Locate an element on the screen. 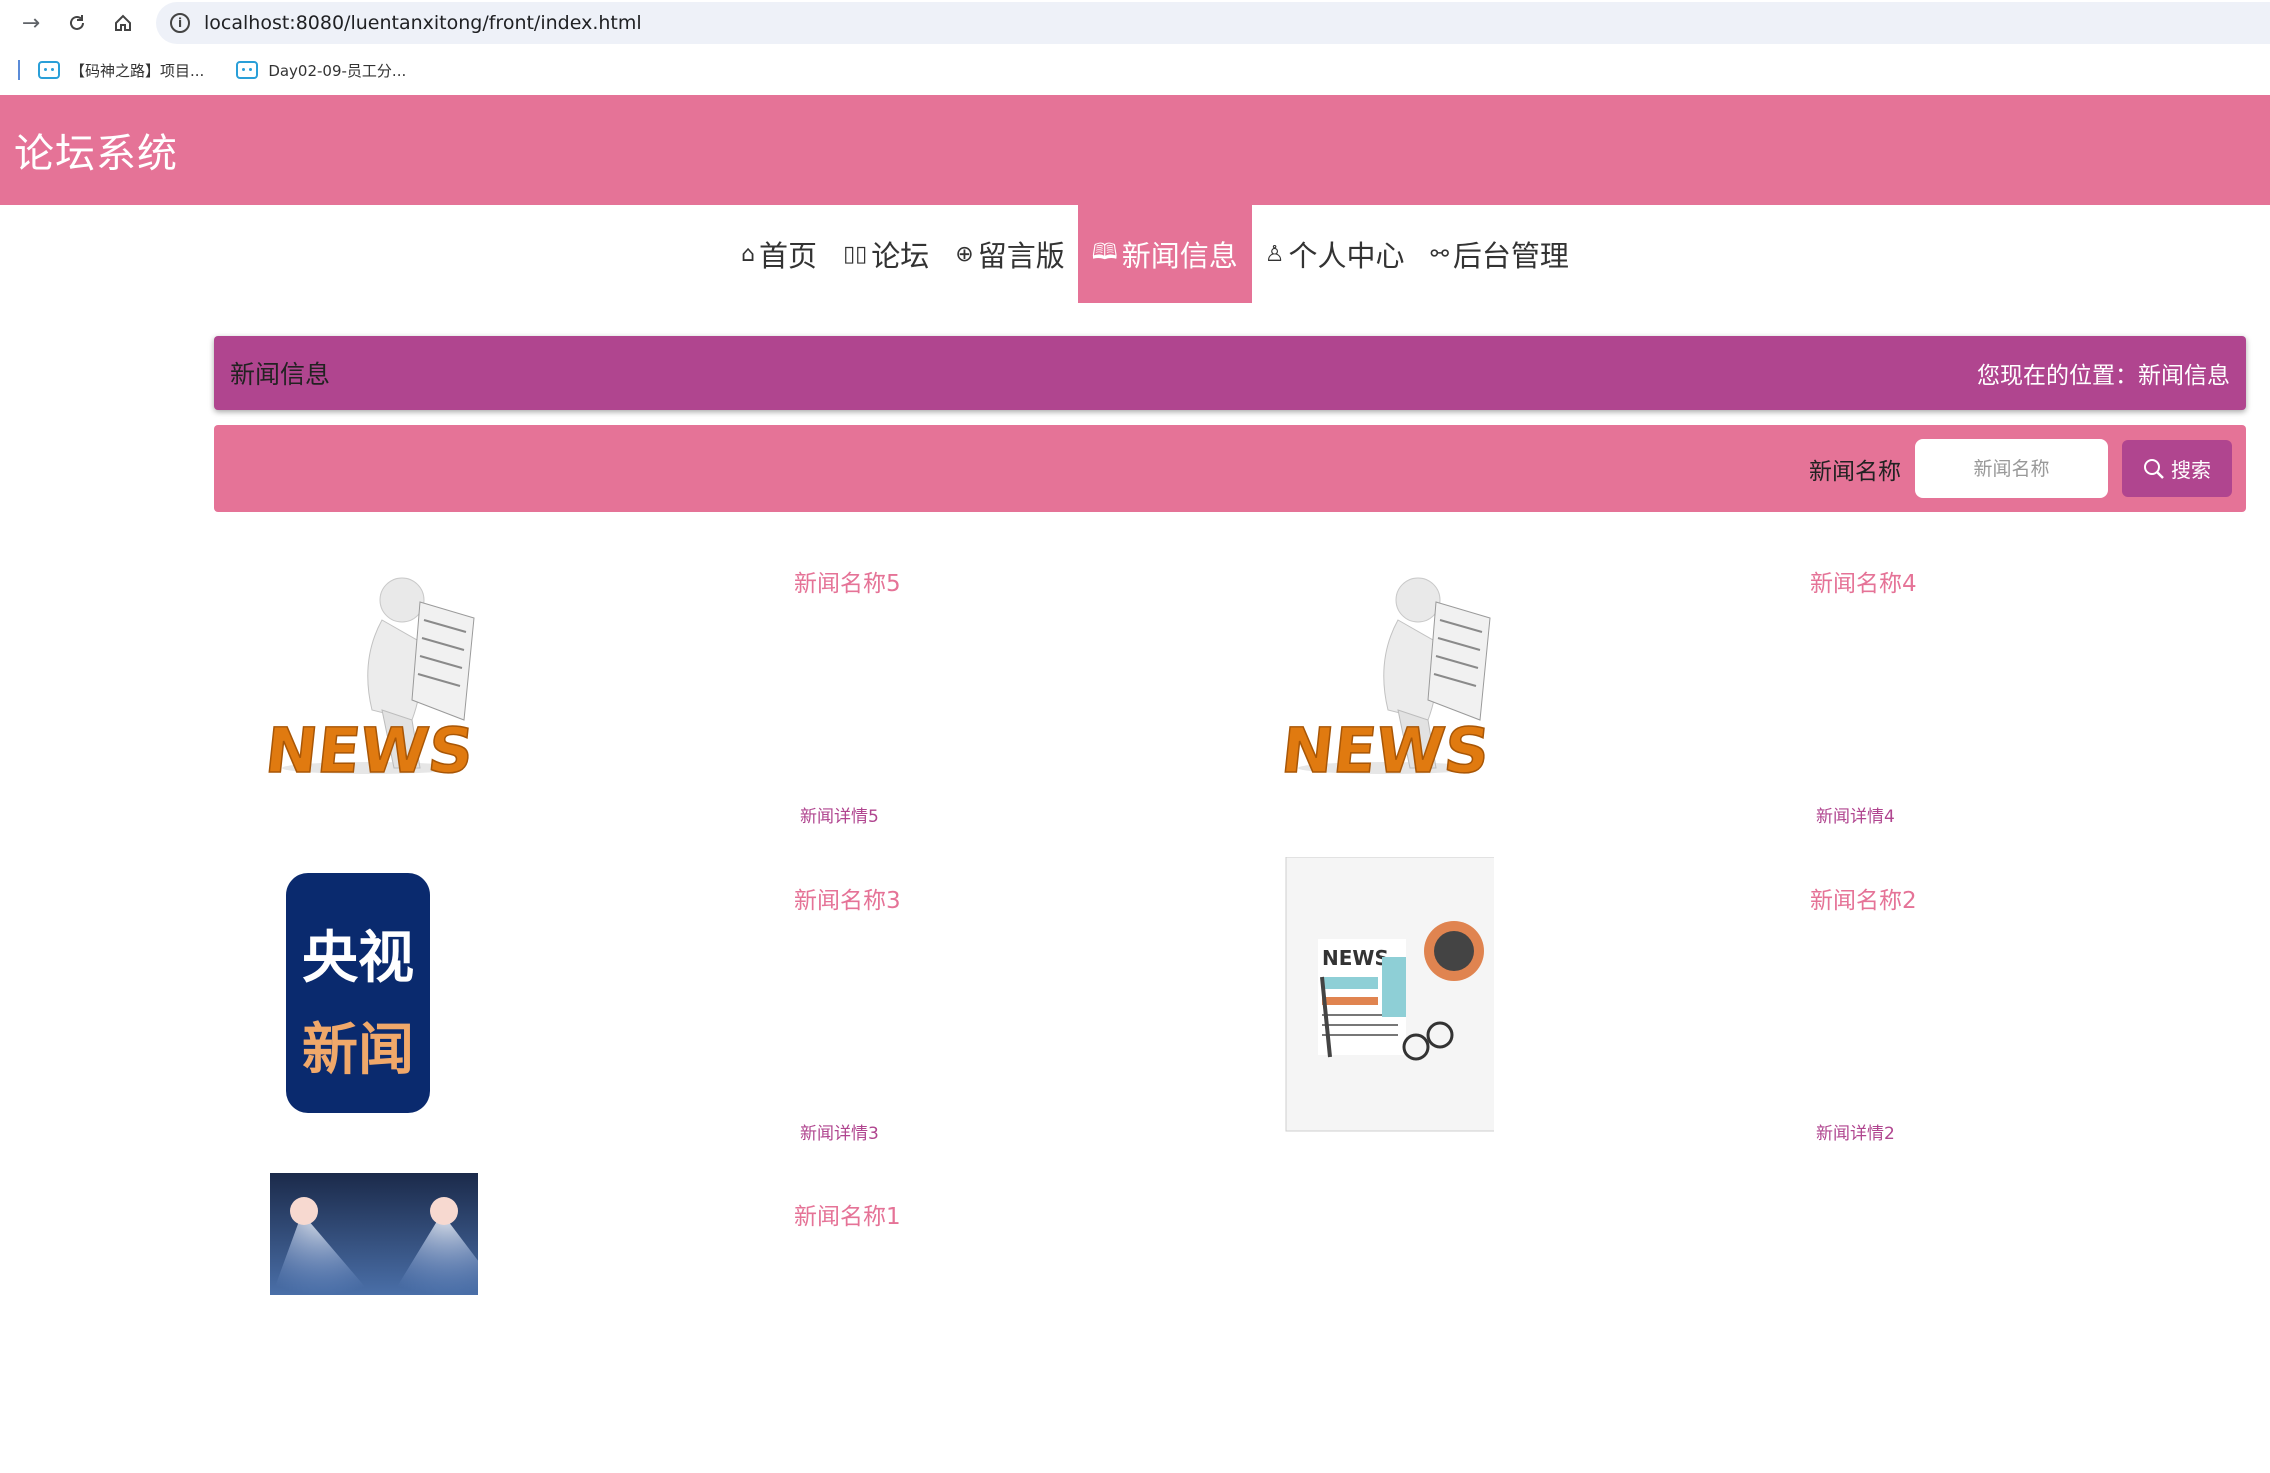 This screenshot has width=2270, height=1473. newspaper-icon: NEWS is located at coordinates (1376, 997).